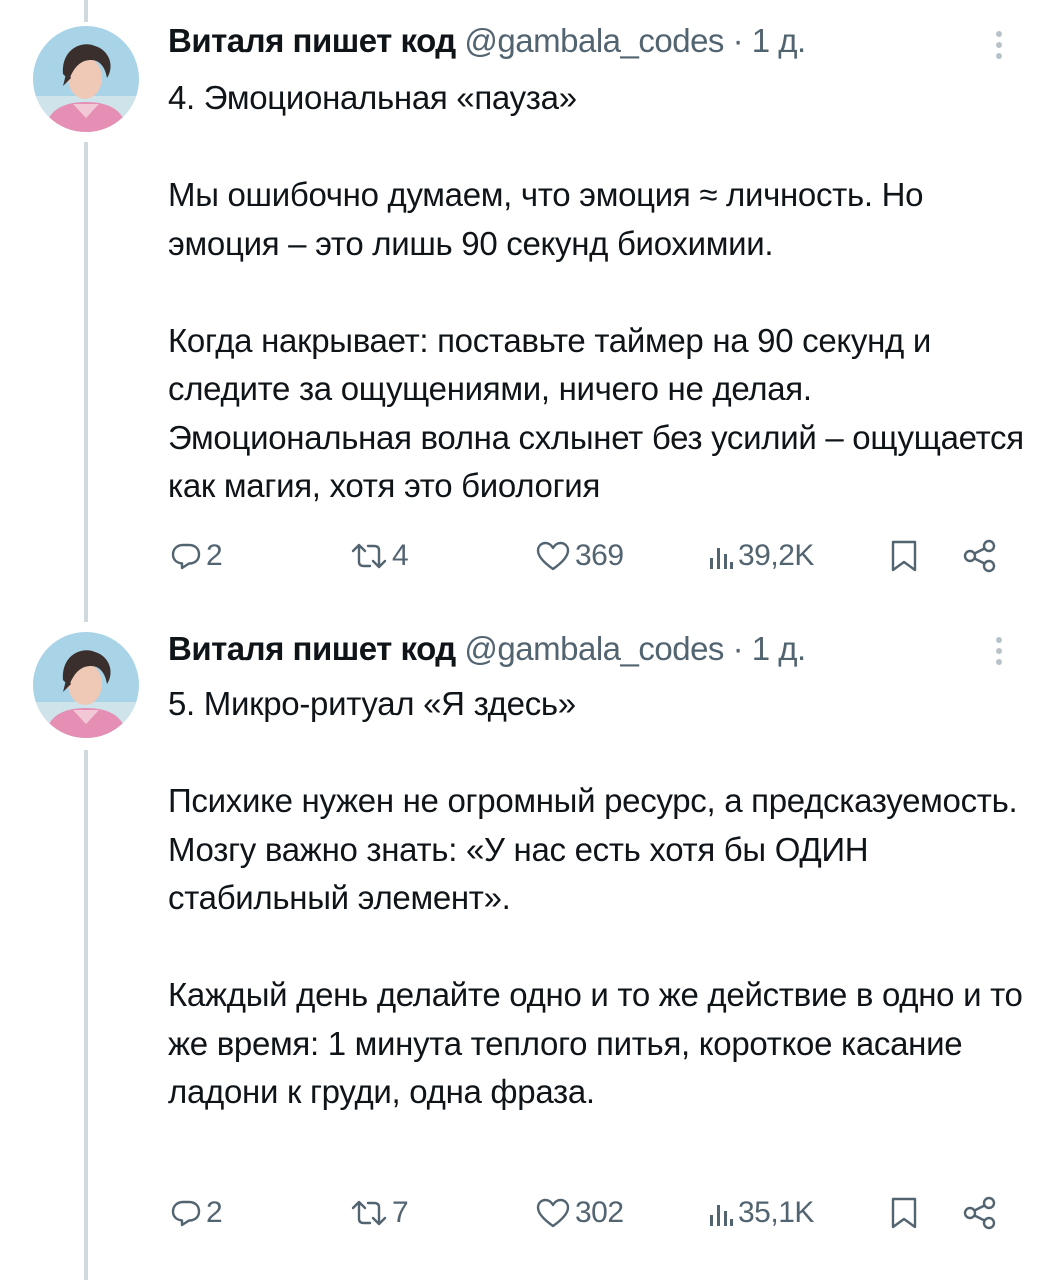 This screenshot has height=1280, width=1053. I want to click on like-button: 302, so click(579, 1213).